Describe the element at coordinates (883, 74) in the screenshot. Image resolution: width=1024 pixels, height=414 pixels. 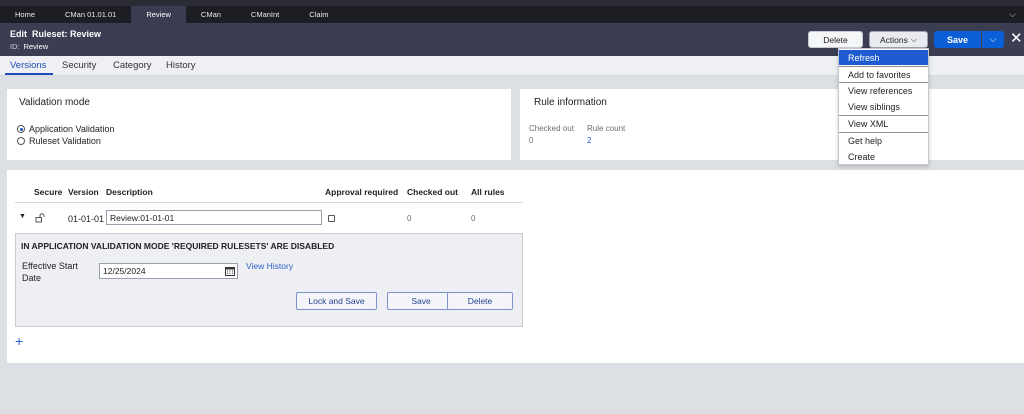
I see `menu-item-add-to-favorites: Add to favorites` at that location.